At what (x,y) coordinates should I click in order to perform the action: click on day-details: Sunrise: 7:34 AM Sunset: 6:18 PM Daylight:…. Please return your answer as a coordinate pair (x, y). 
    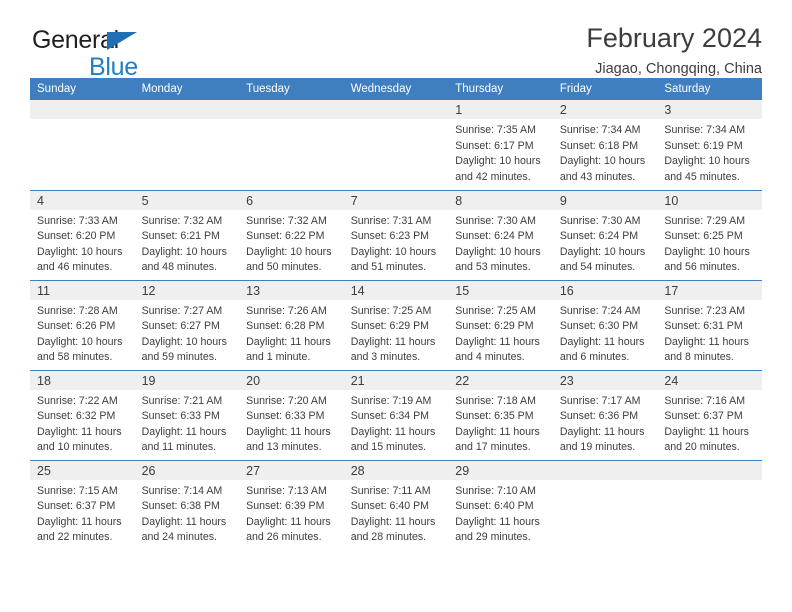
    Looking at the image, I should click on (605, 152).